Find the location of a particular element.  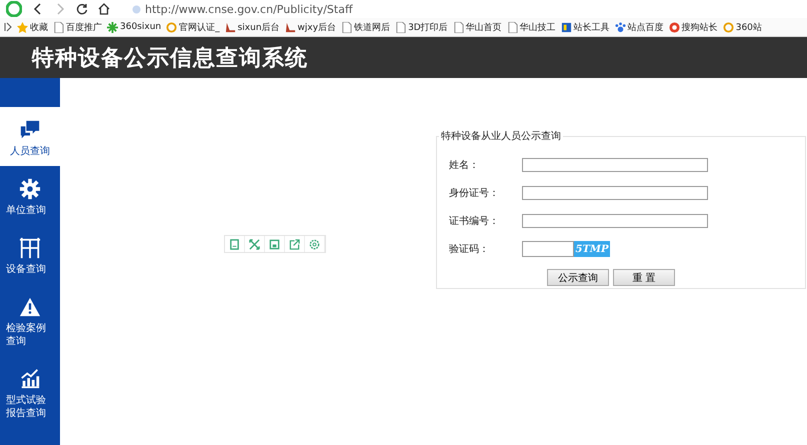

bookmark-link: 官网认证_ is located at coordinates (199, 27).